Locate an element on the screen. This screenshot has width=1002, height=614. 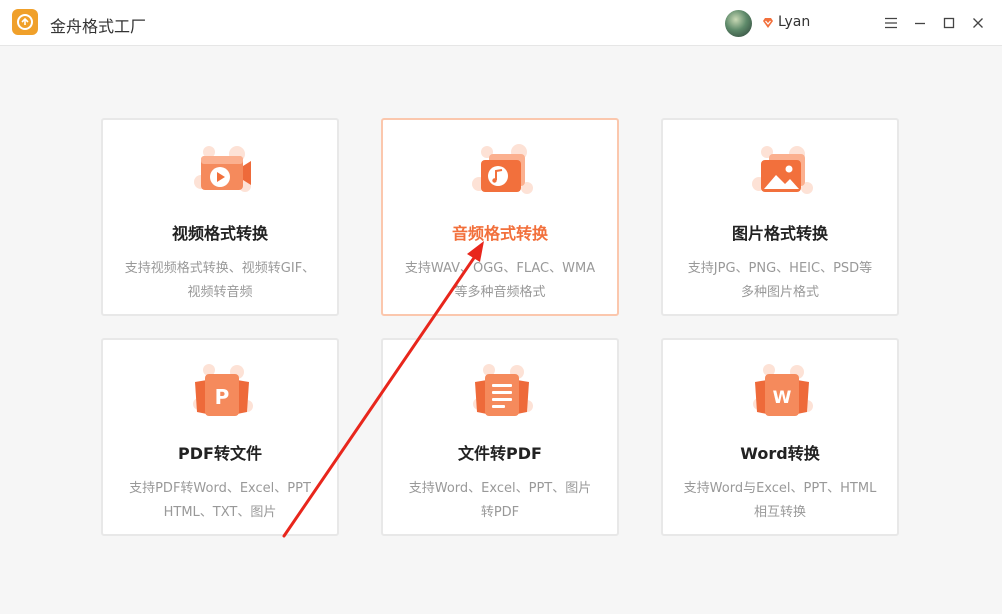
minimize-icon is located at coordinates (920, 23).